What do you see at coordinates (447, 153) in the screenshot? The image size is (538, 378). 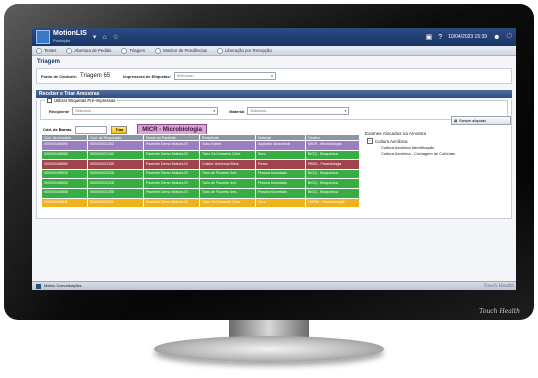 I see `exam-item: Cultura Aeróbica - Contagem de Colônias` at bounding box center [447, 153].